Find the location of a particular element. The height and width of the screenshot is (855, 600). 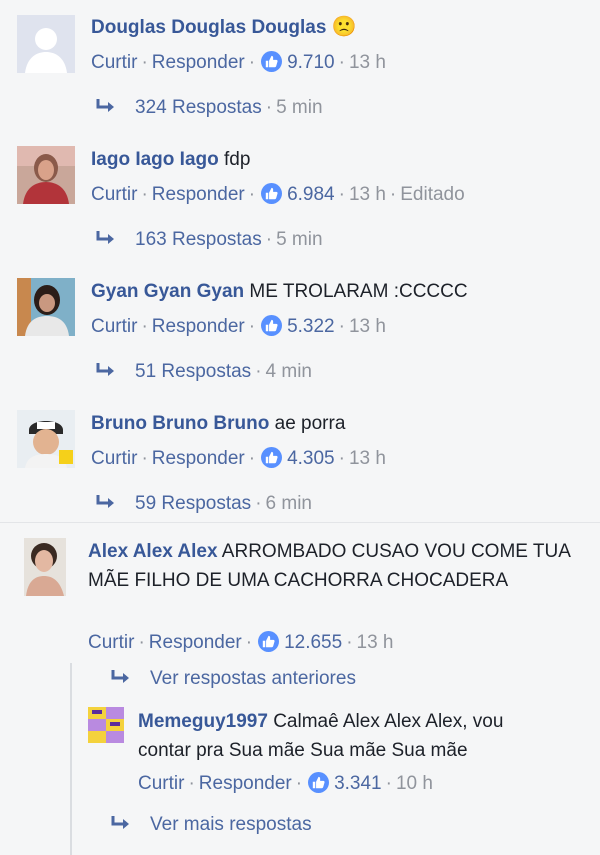

comment-text: fdp is located at coordinates (237, 159).